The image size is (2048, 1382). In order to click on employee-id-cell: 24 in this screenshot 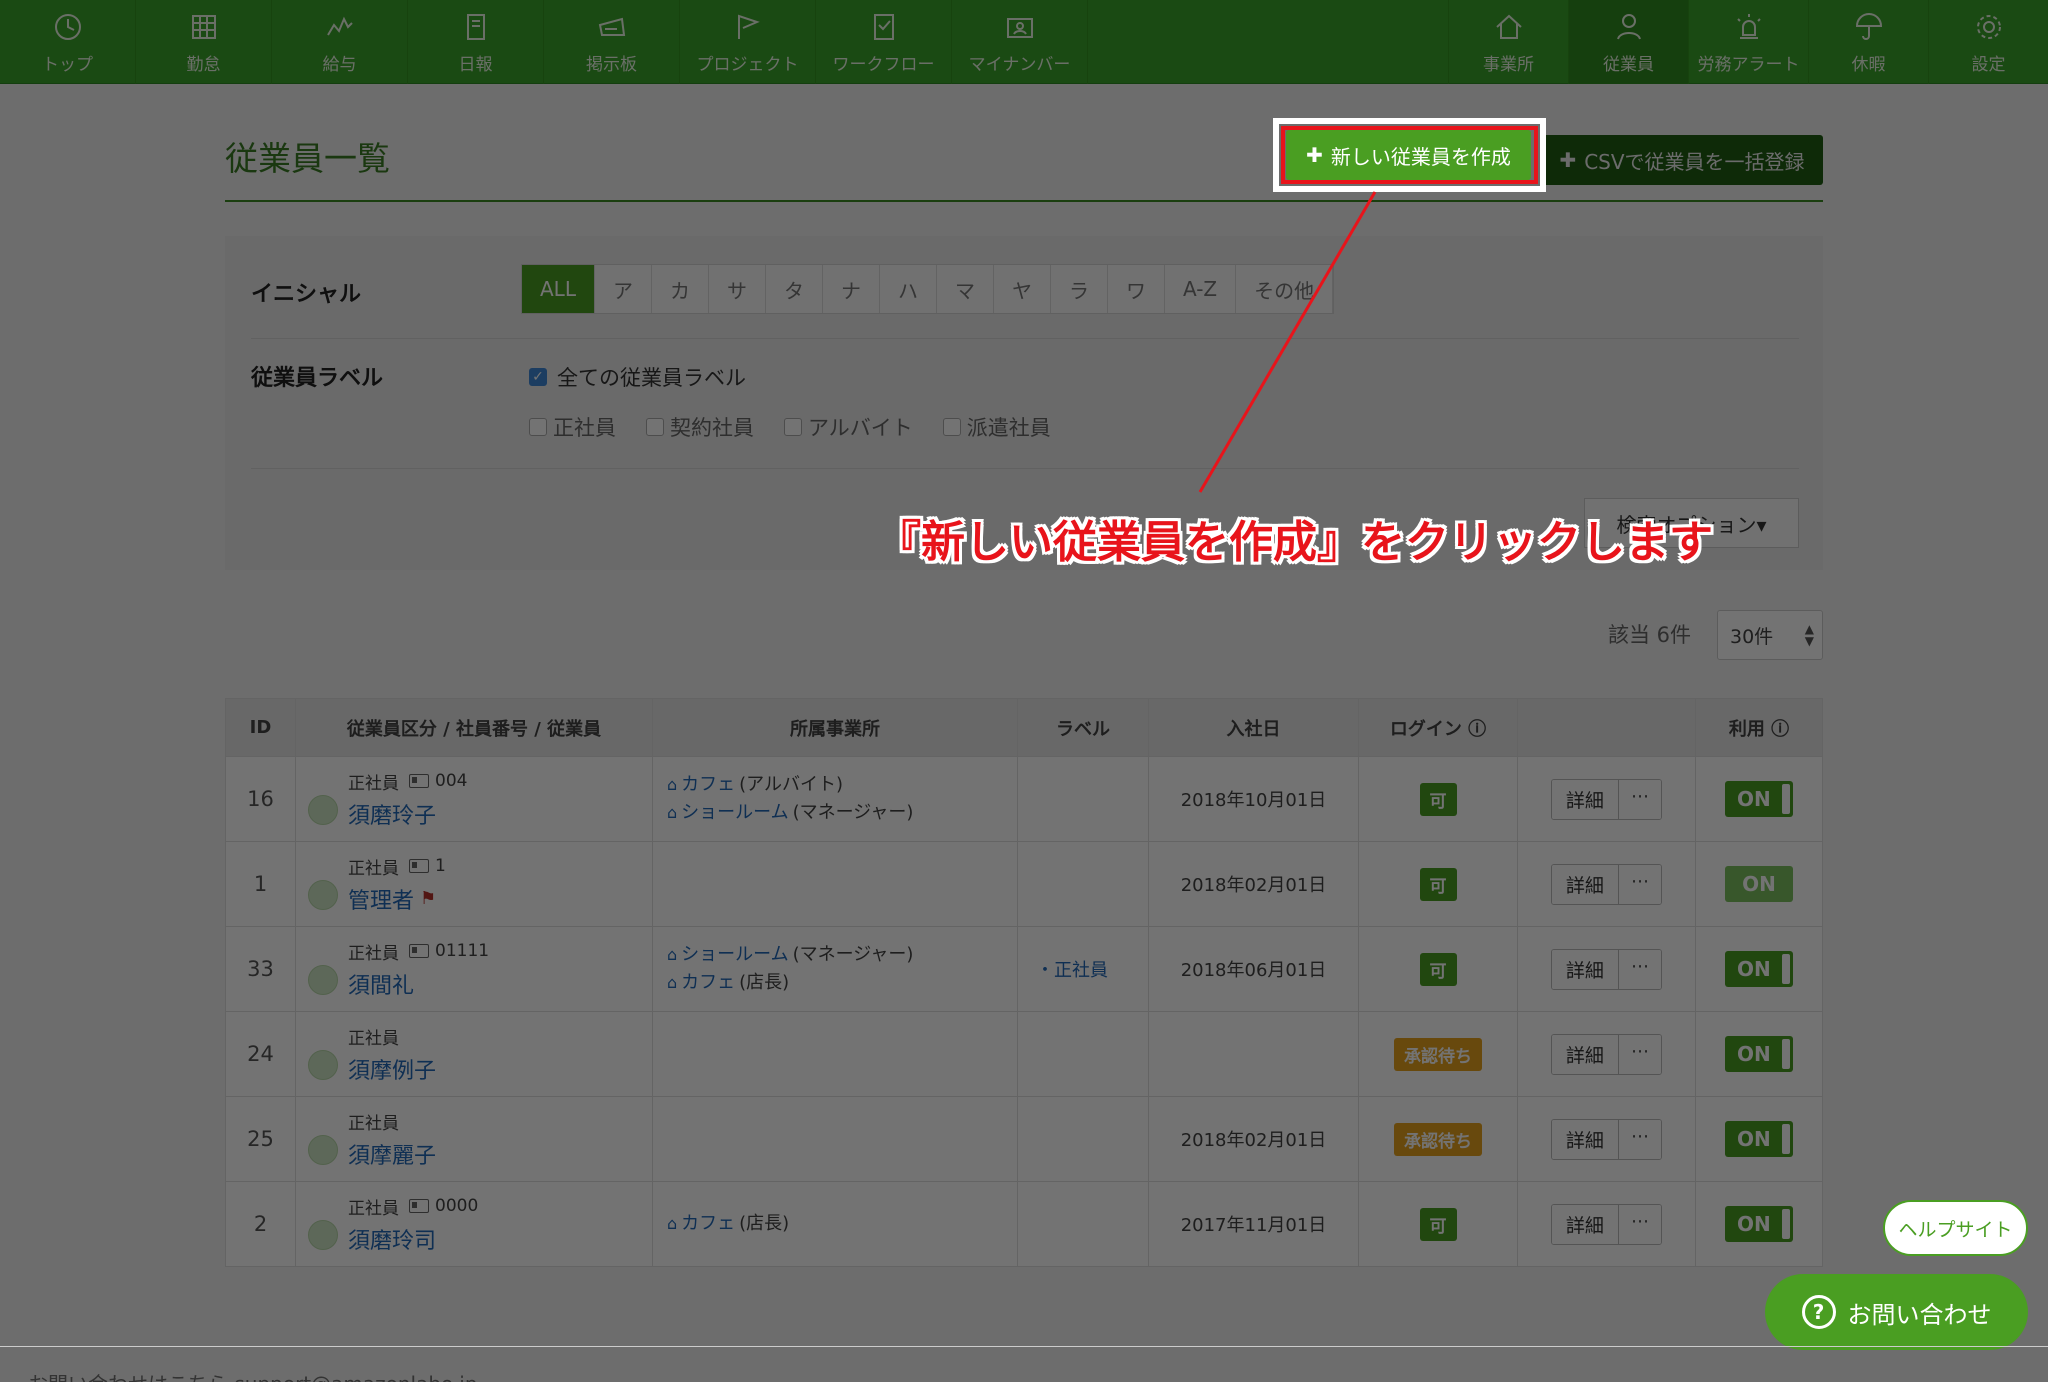, I will do `click(260, 1054)`.